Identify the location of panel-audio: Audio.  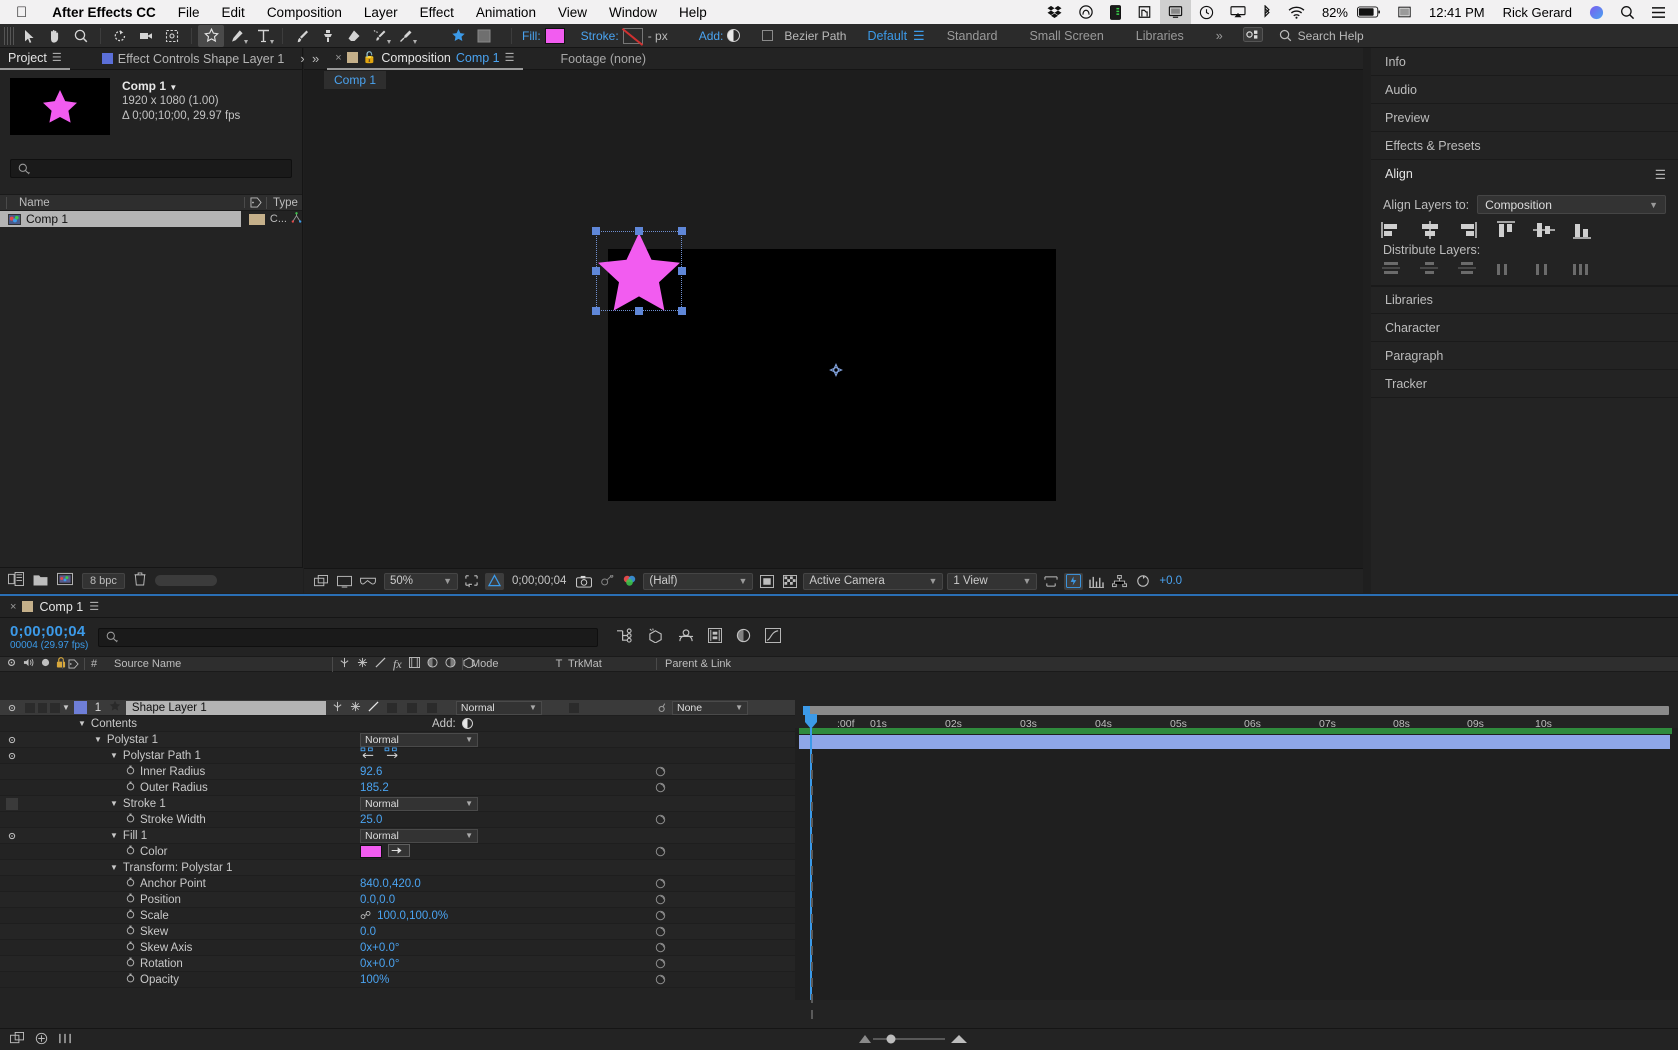
(1524, 90).